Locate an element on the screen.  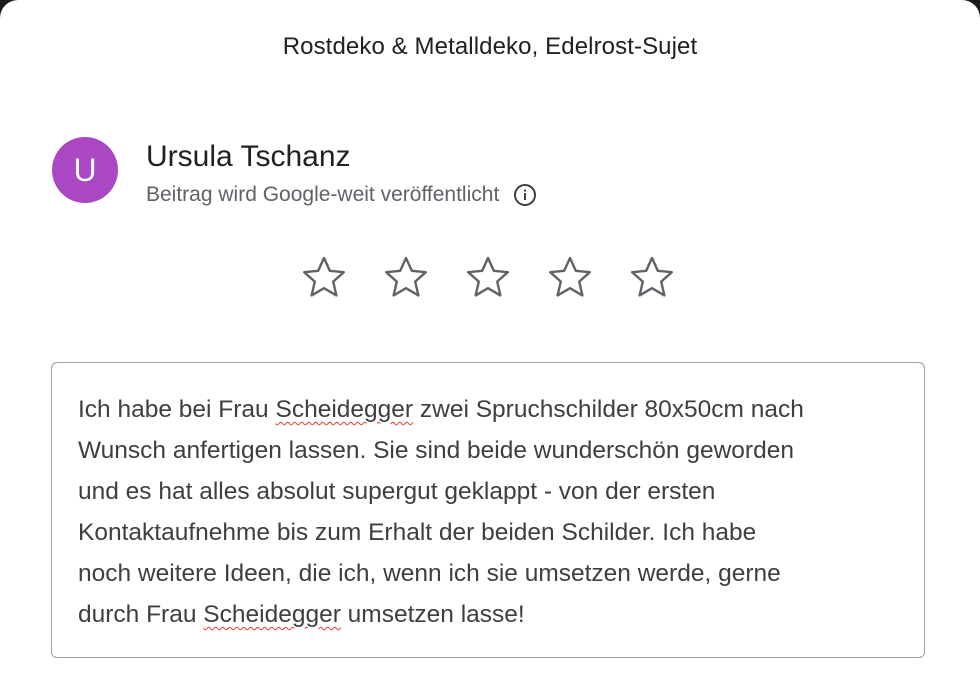
review-text-segment: umsetzen lasse! is located at coordinates (432, 614).